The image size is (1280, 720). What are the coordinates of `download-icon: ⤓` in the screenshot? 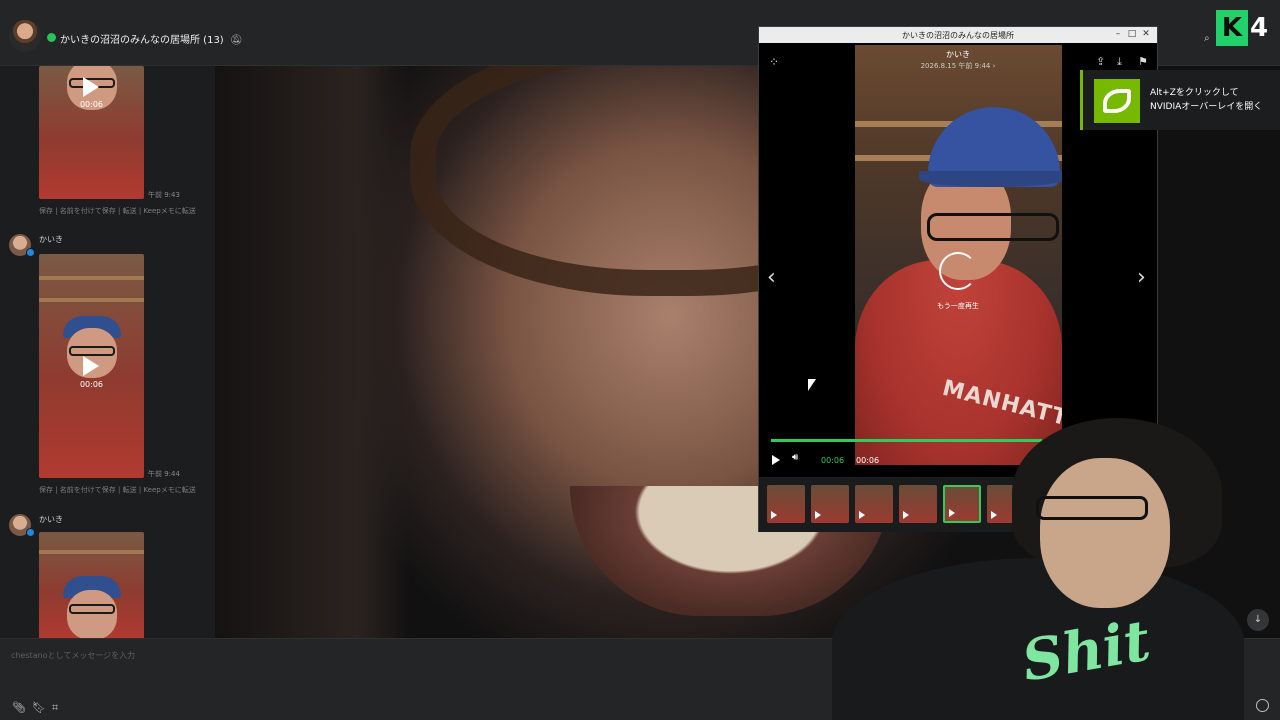 It's located at (1119, 62).